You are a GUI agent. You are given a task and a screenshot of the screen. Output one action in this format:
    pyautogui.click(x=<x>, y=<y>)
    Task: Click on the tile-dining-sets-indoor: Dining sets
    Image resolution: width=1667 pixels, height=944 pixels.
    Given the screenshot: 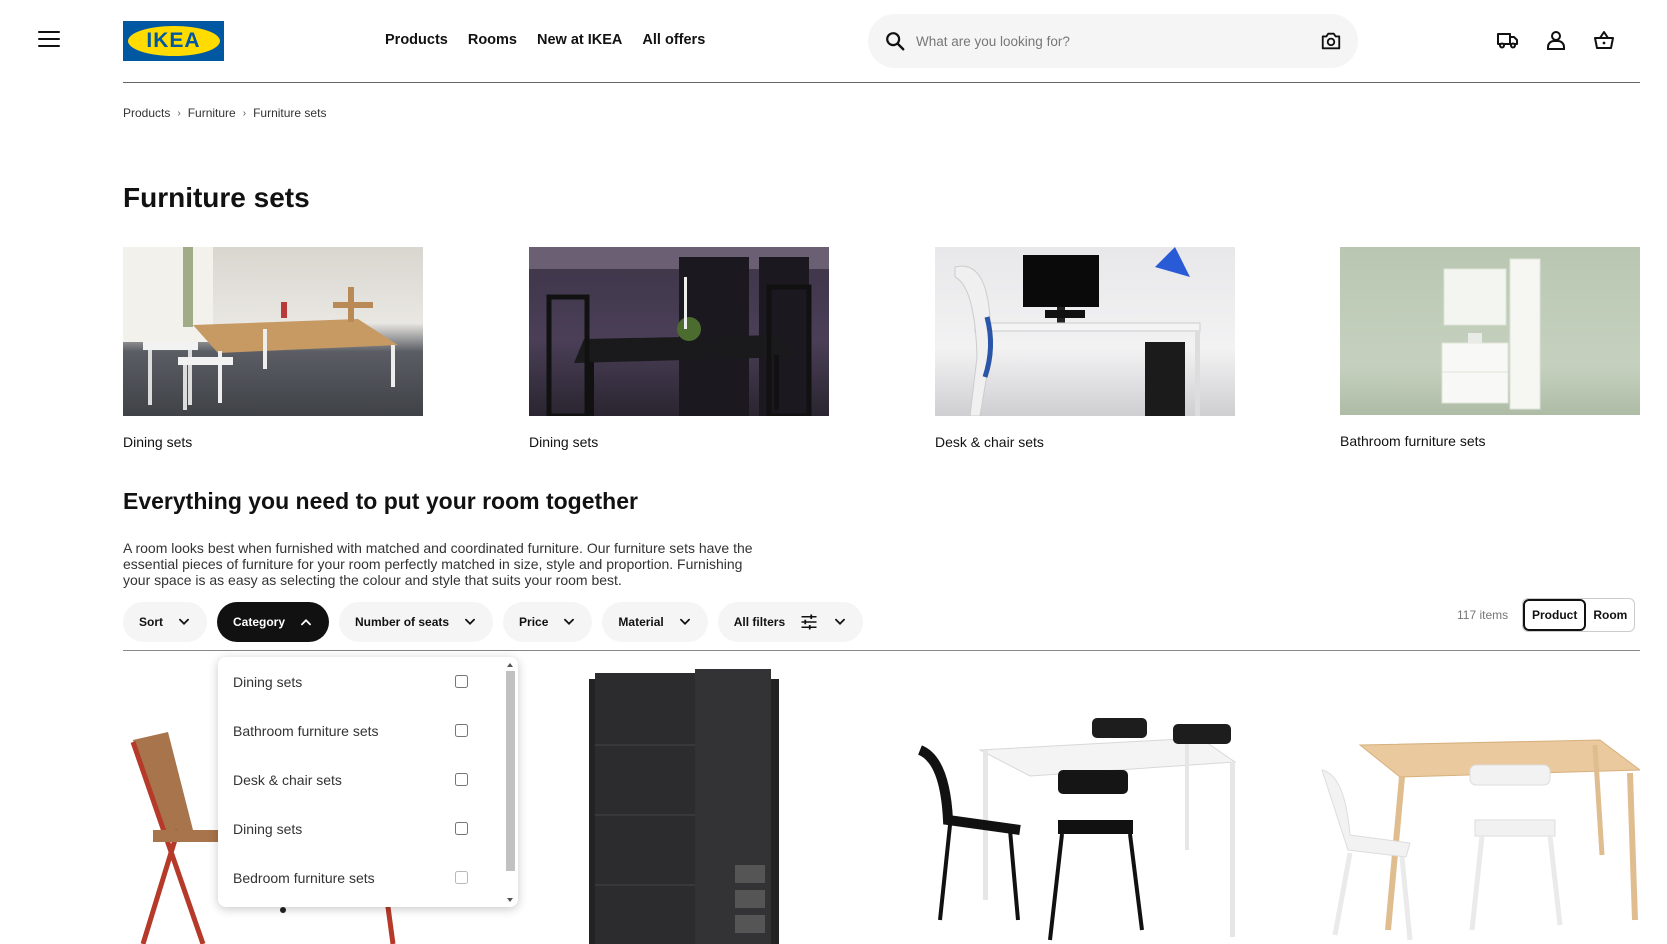 What is the action you would take?
    pyautogui.click(x=679, y=348)
    